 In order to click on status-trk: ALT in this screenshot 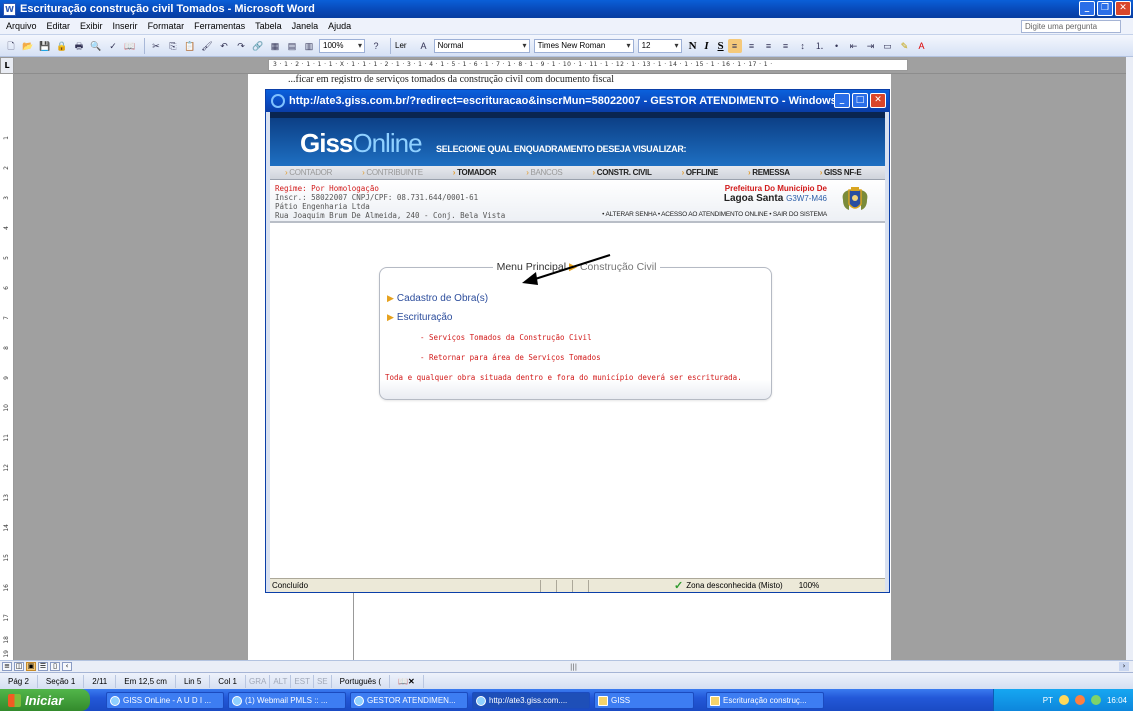, I will do `click(281, 681)`.